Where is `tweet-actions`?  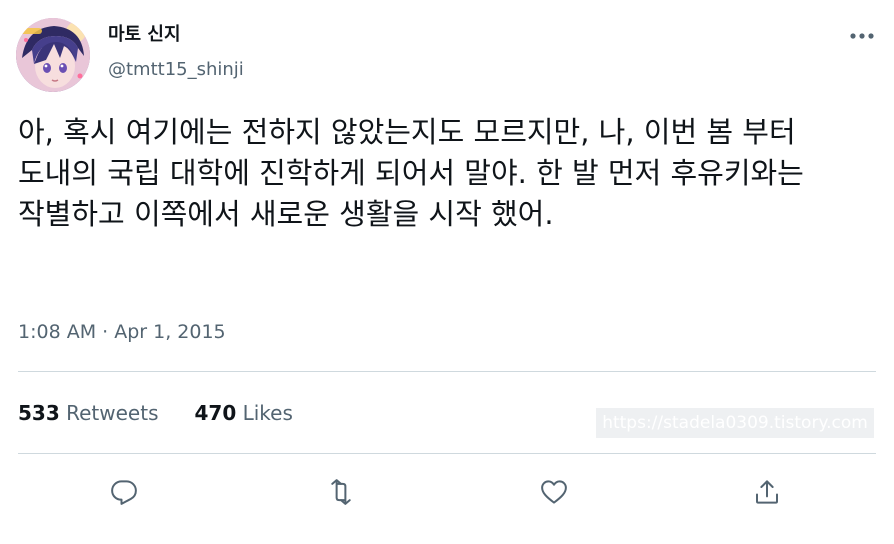
tweet-actions is located at coordinates (447, 492).